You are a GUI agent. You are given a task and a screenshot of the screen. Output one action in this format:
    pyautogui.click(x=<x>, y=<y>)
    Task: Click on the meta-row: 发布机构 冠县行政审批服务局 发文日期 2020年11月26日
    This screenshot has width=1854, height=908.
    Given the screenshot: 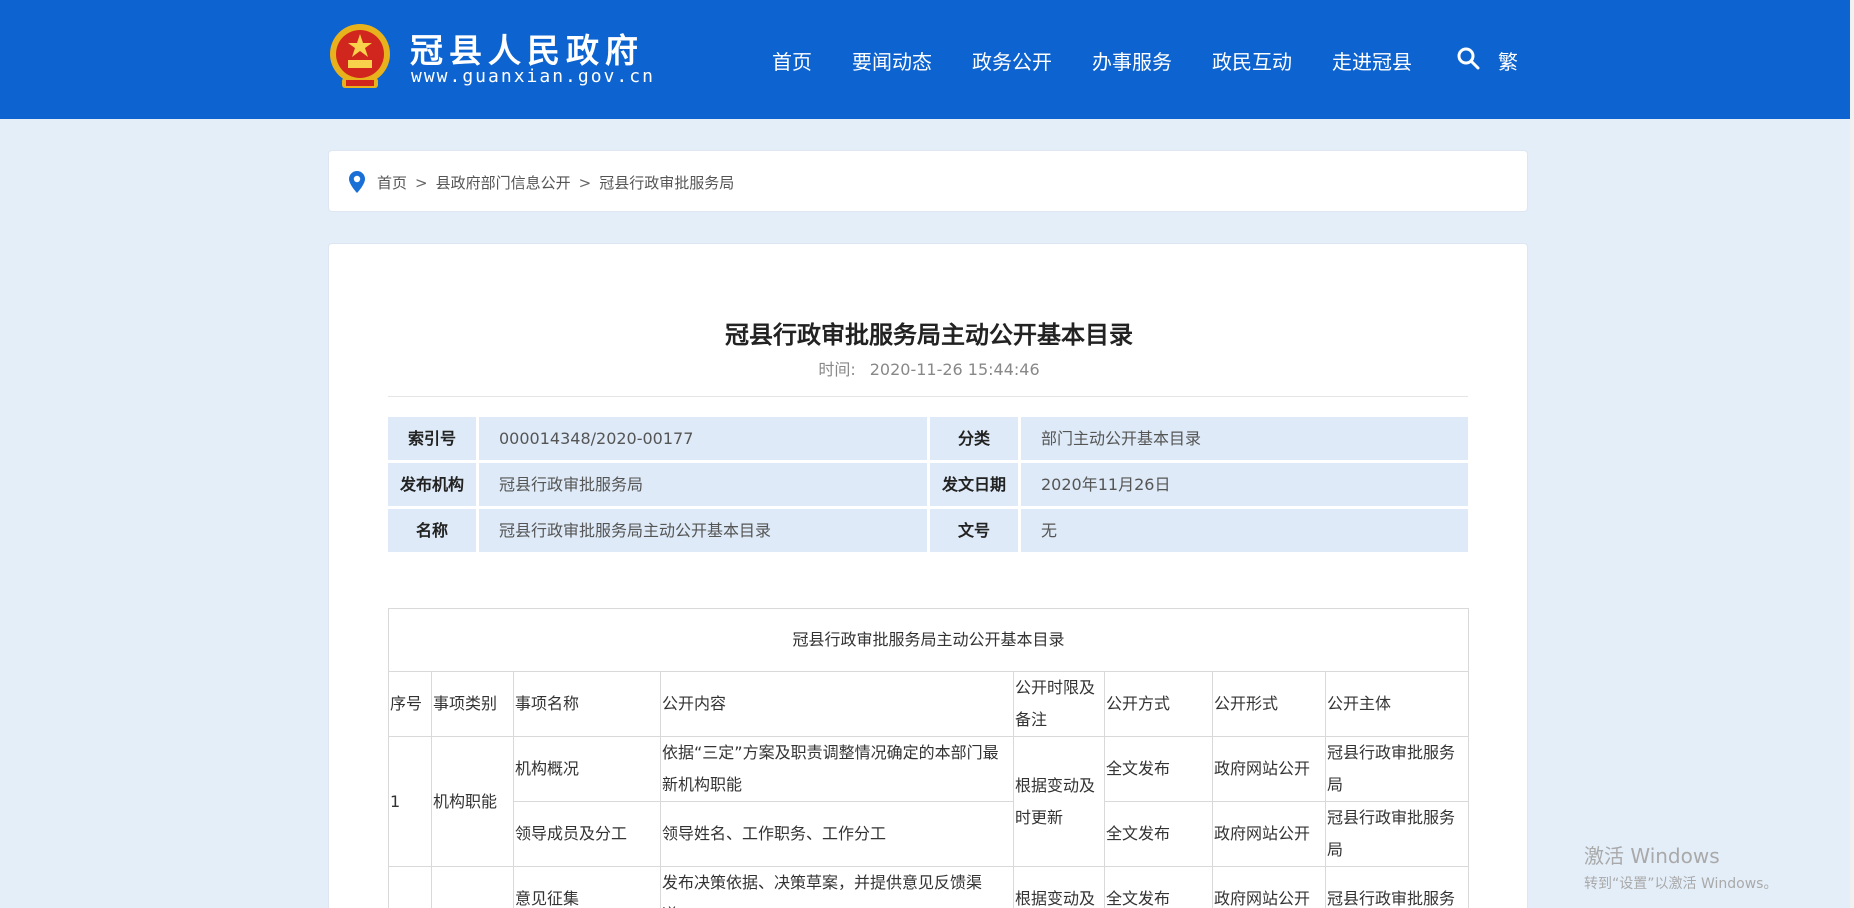 What is the action you would take?
    pyautogui.click(x=928, y=484)
    